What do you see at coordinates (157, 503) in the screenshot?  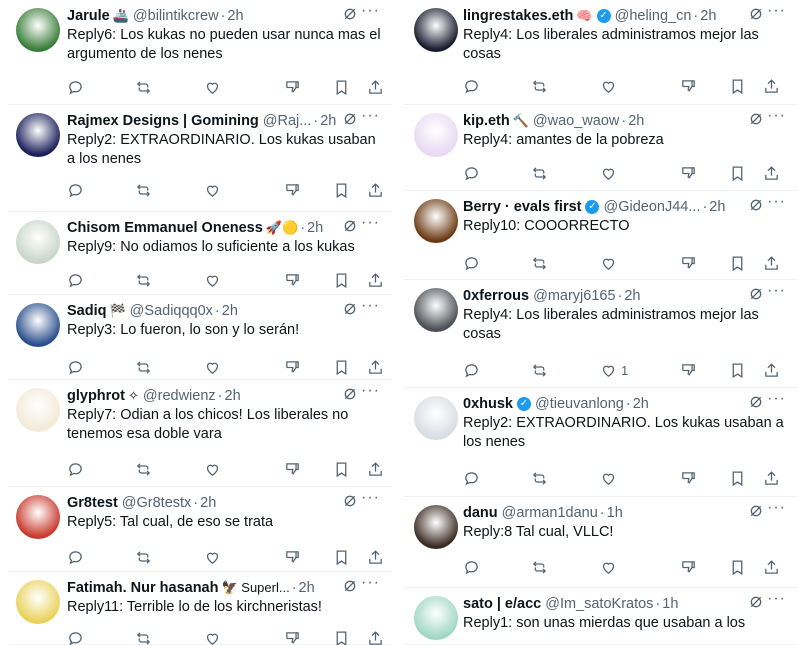 I see `author-handle: @Gr8testx` at bounding box center [157, 503].